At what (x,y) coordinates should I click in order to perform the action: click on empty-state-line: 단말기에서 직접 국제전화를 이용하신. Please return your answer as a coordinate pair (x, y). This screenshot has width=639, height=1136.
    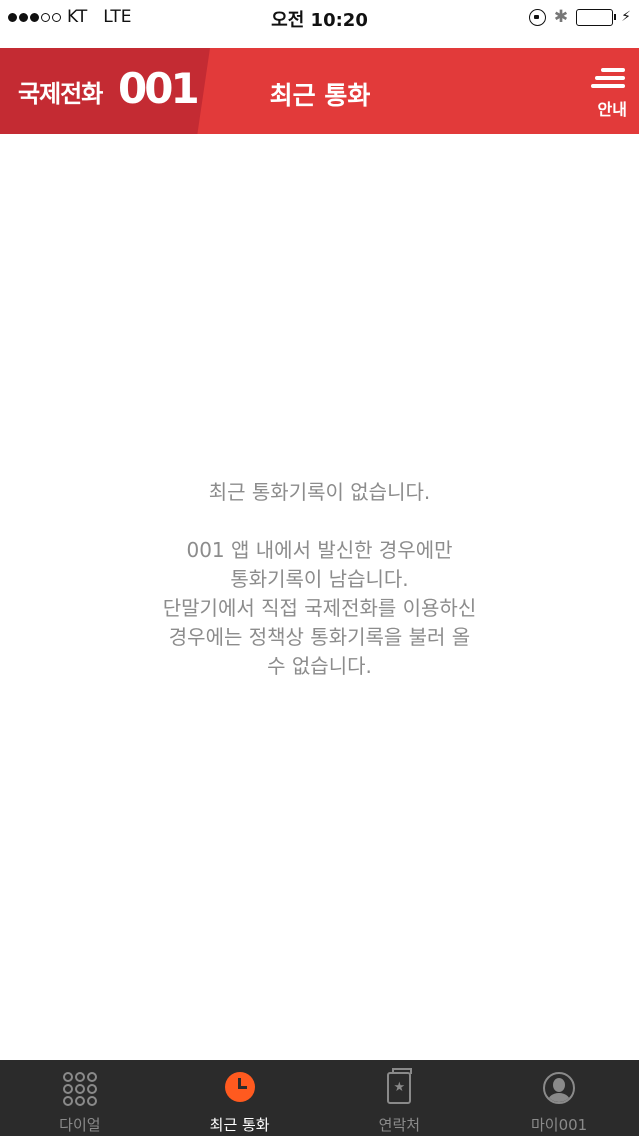
    Looking at the image, I should click on (319, 608).